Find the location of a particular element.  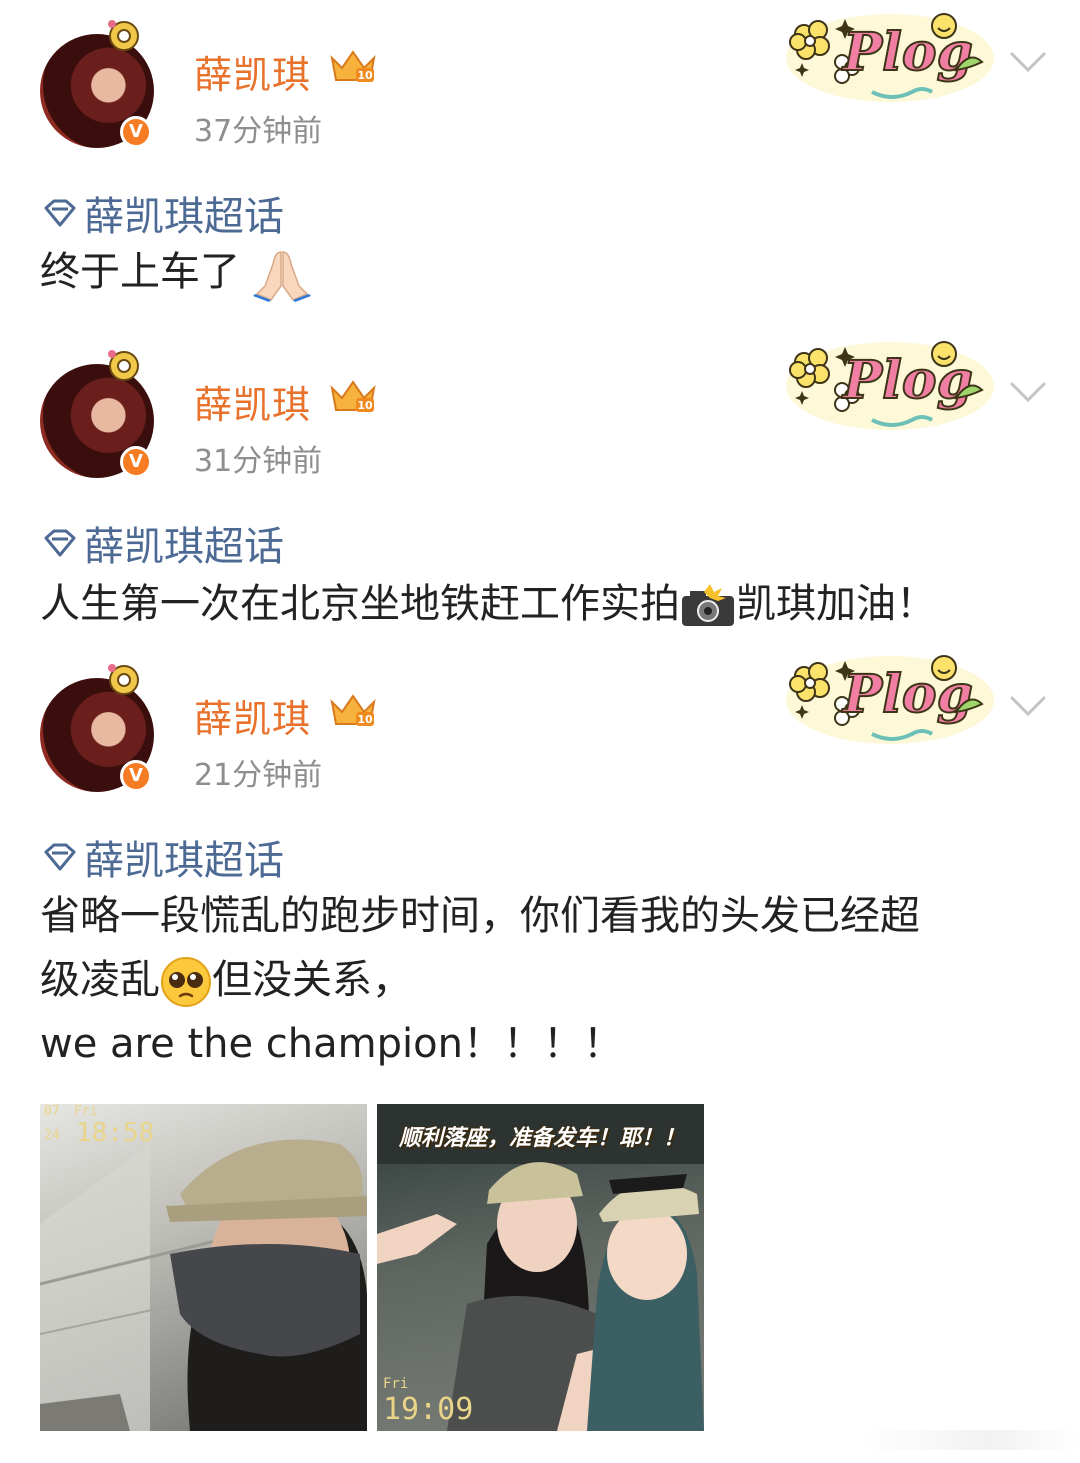

photo-date-month: 07 is located at coordinates (52, 1111).